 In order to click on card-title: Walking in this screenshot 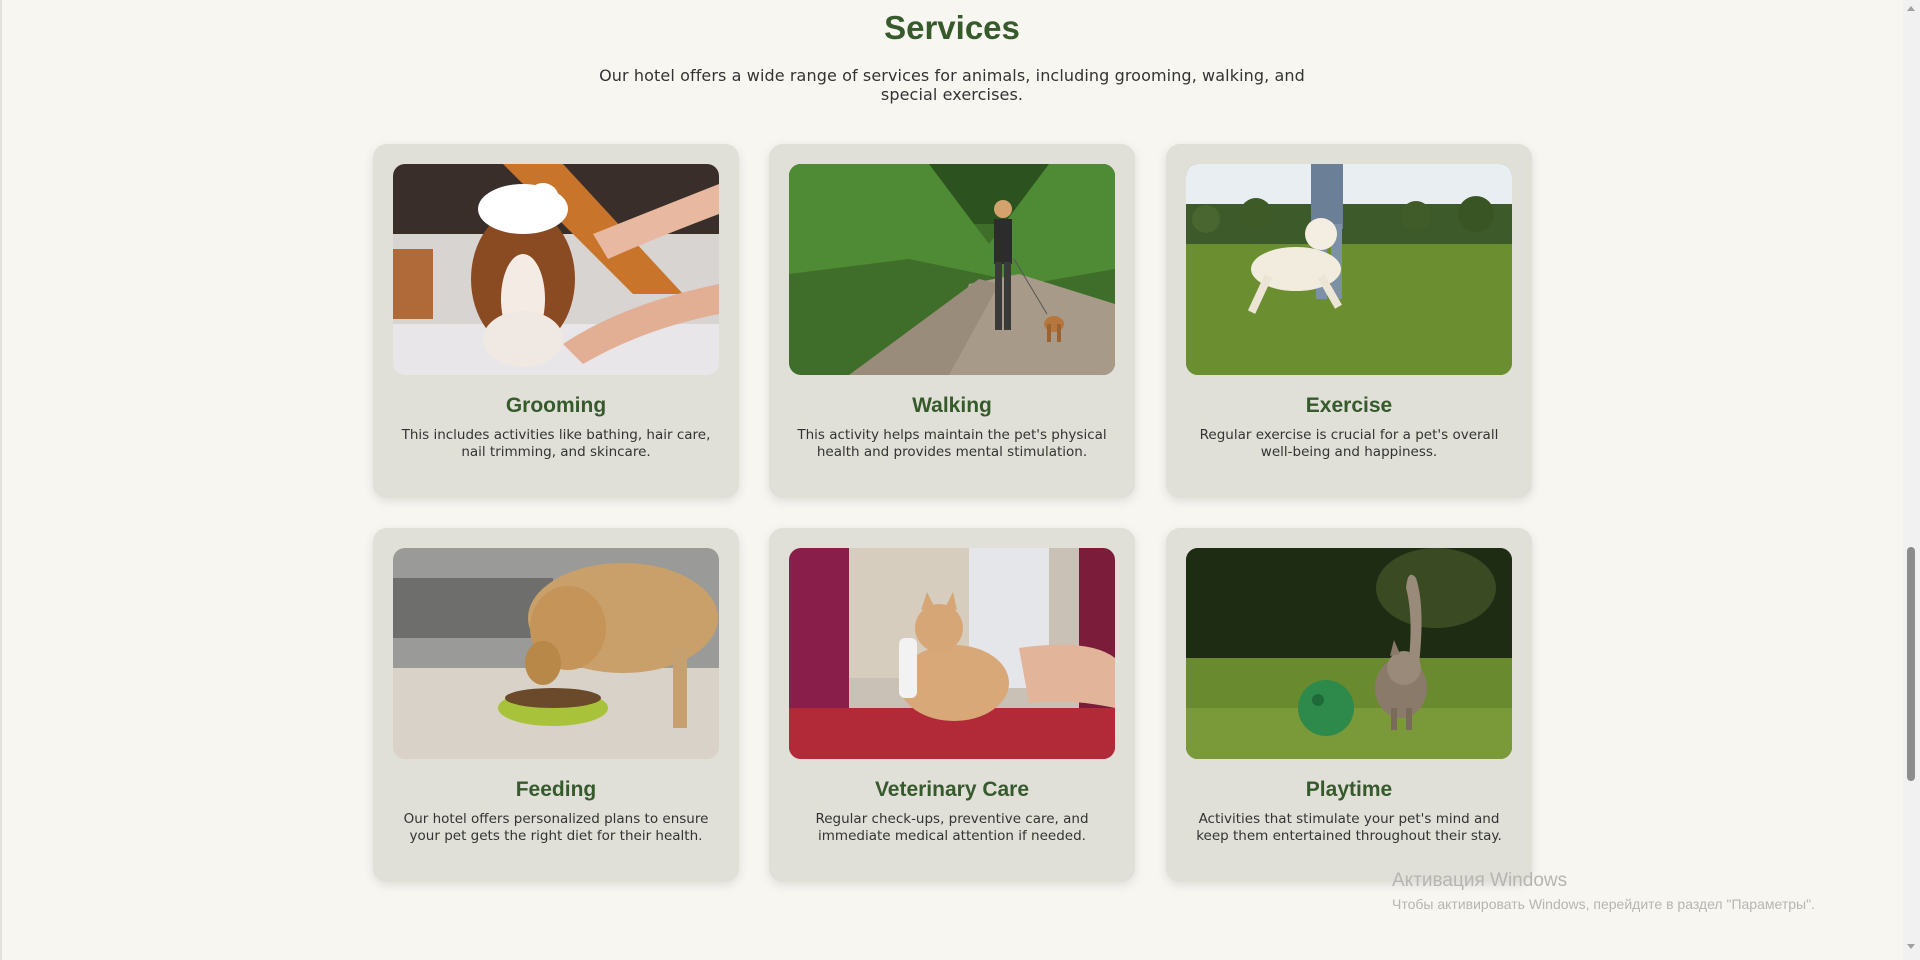, I will do `click(952, 405)`.